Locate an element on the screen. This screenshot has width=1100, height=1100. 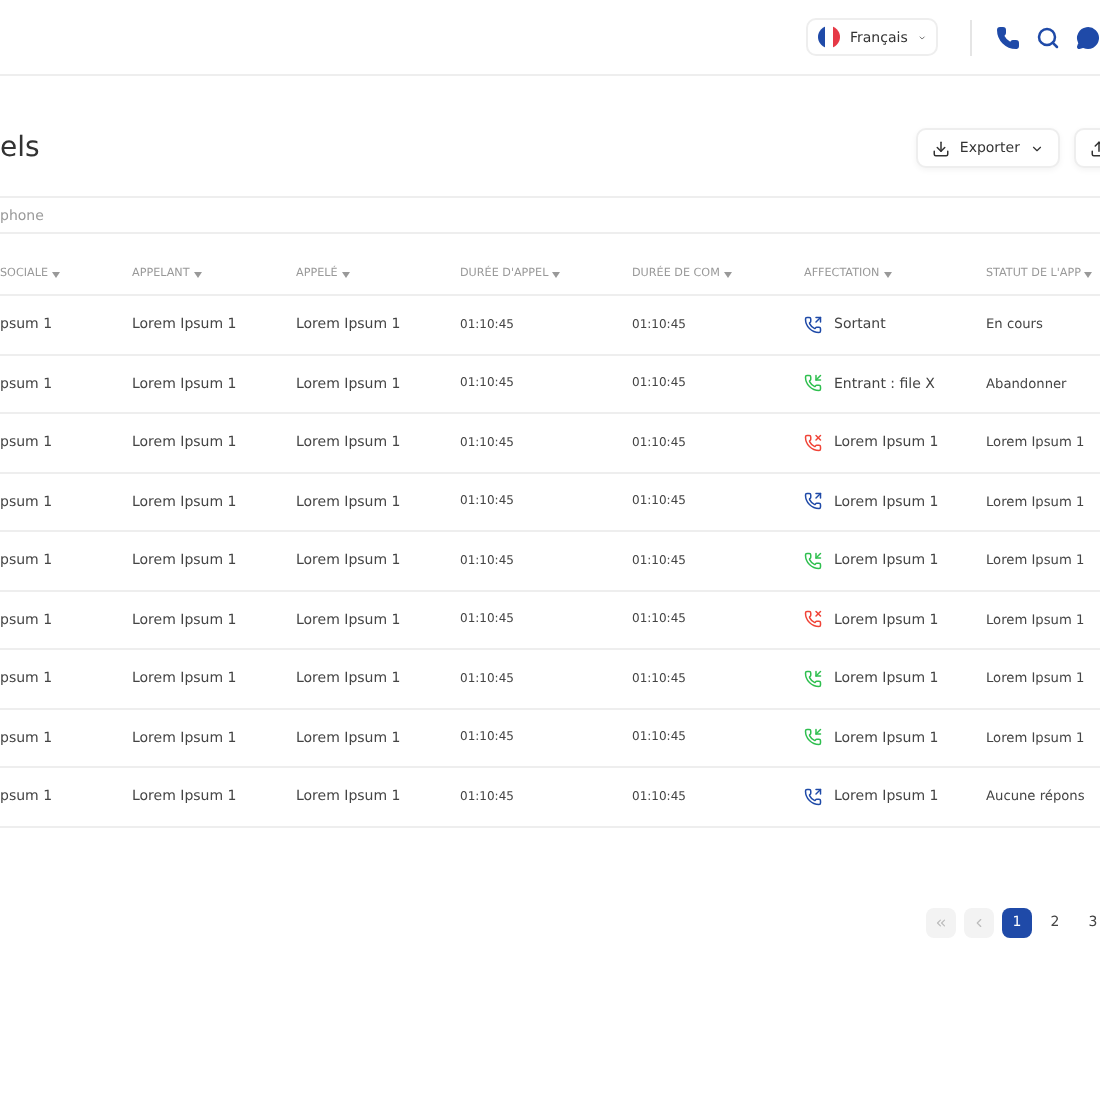
page-title: els is located at coordinates (20, 148).